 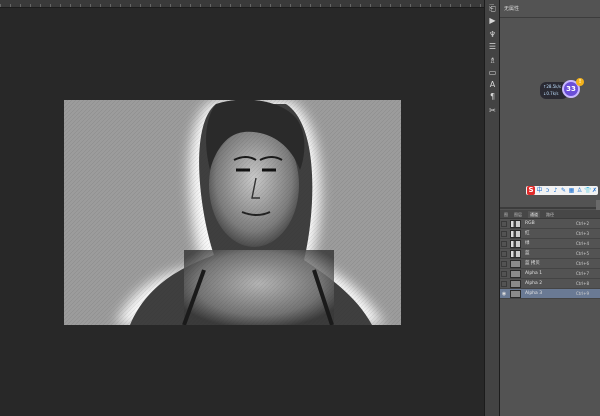 What do you see at coordinates (568, 89) in the screenshot?
I see `network-speed-widget: ↑28.5k/s ↓0.7k/s 33 !` at bounding box center [568, 89].